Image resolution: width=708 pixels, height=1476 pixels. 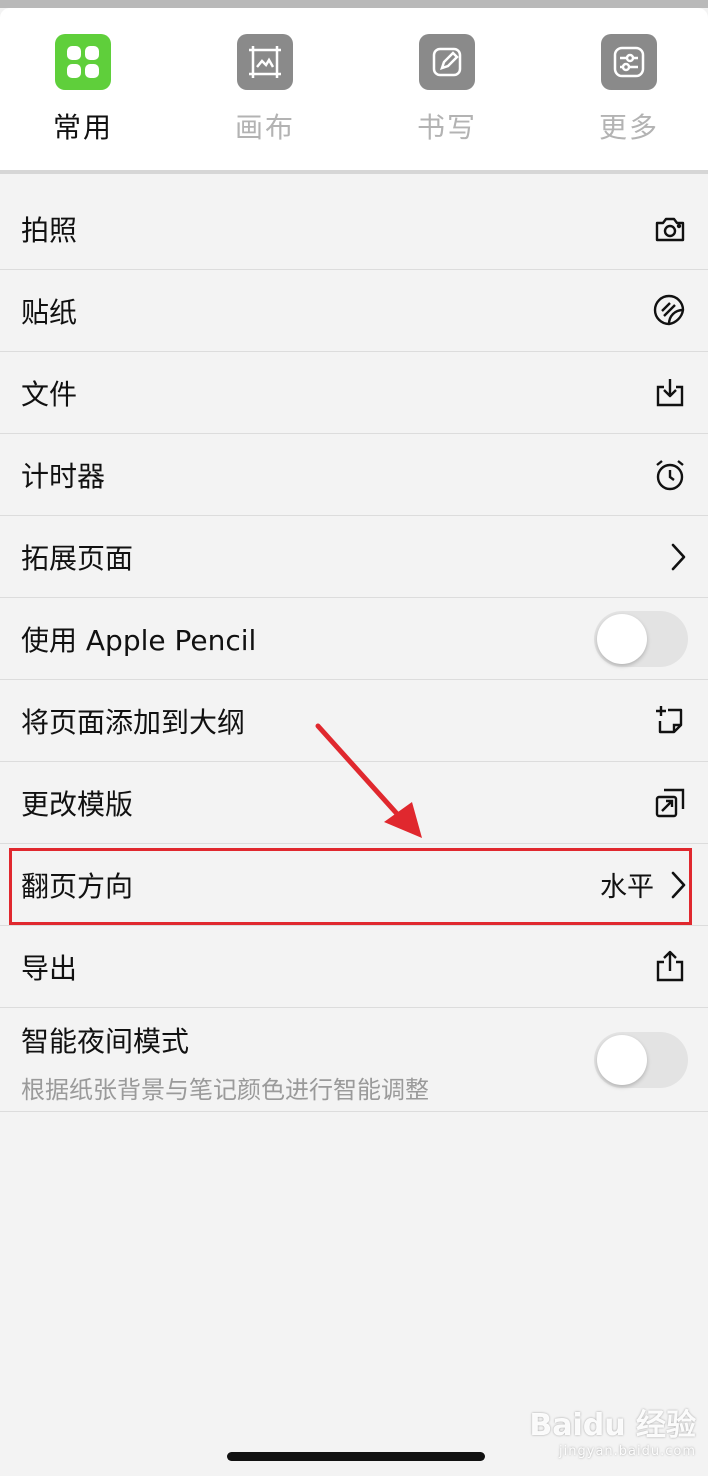 I want to click on menu-item-sticker: 贴纸, so click(x=354, y=311).